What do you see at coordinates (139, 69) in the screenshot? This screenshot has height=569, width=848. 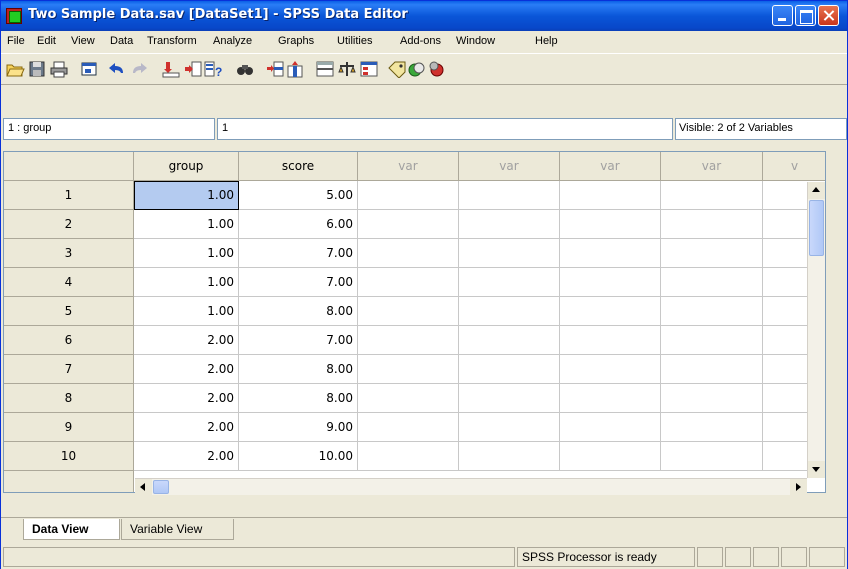 I see `redo-icon` at bounding box center [139, 69].